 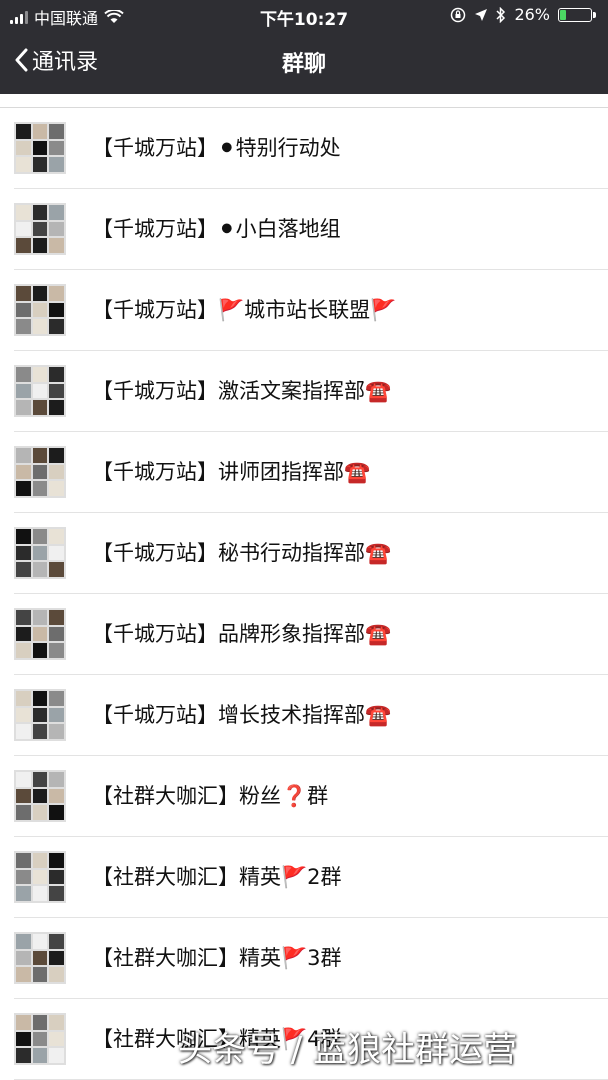 What do you see at coordinates (481, 14) in the screenshot?
I see `location-icon` at bounding box center [481, 14].